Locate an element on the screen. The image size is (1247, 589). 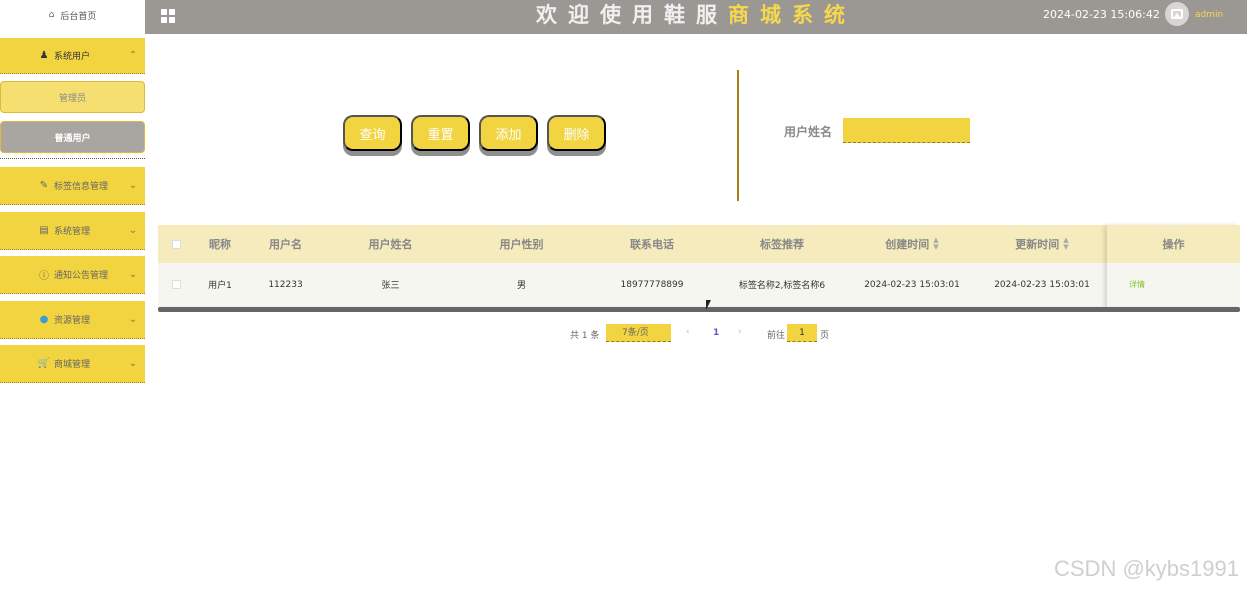
sidebar-menu-label: 系统管理 is located at coordinates (72, 232).